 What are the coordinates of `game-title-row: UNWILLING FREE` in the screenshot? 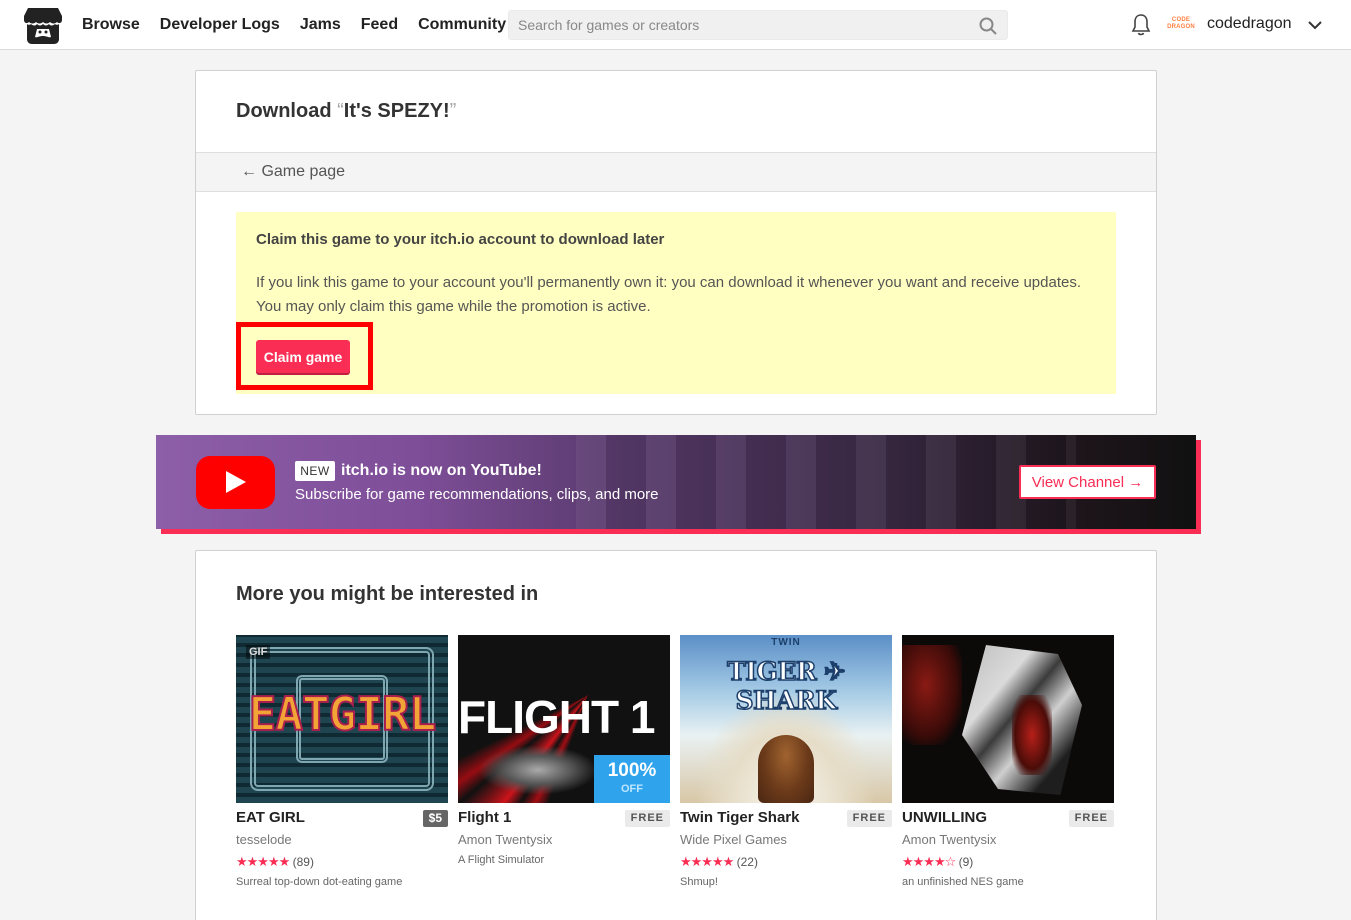 It's located at (1008, 819).